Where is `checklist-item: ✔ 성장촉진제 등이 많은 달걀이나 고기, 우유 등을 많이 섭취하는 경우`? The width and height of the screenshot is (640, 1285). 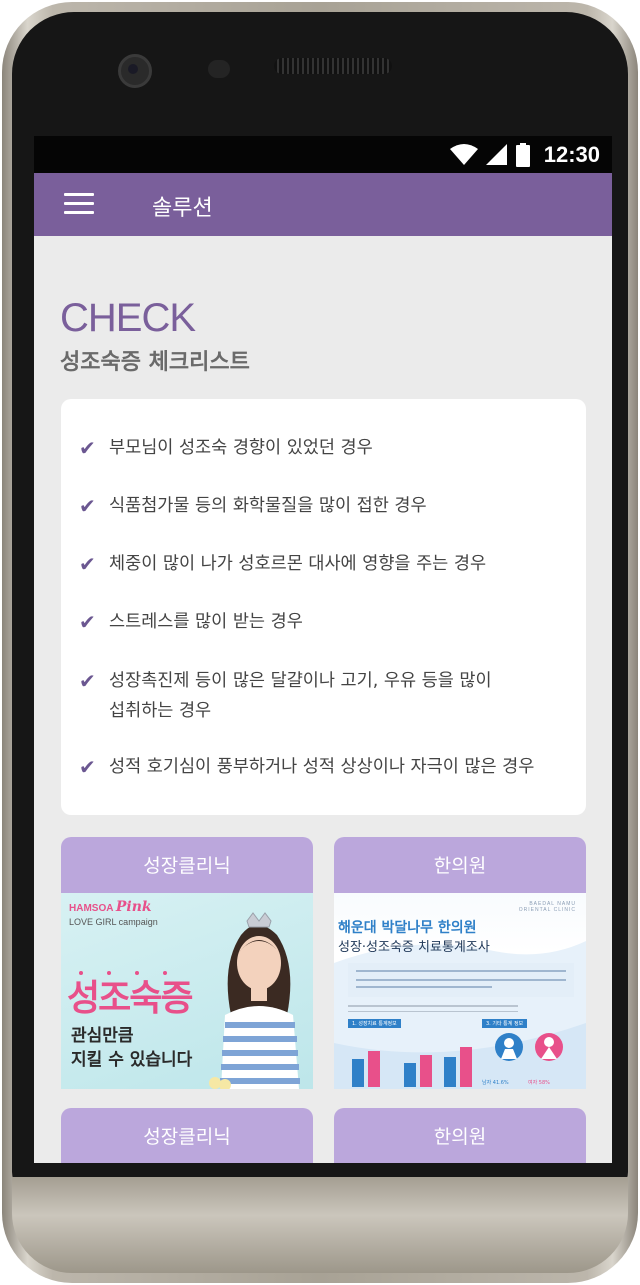 checklist-item: ✔ 성장촉진제 등이 많은 달걀이나 고기, 우유 등을 많이 섭취하는 경우 is located at coordinates (285, 696).